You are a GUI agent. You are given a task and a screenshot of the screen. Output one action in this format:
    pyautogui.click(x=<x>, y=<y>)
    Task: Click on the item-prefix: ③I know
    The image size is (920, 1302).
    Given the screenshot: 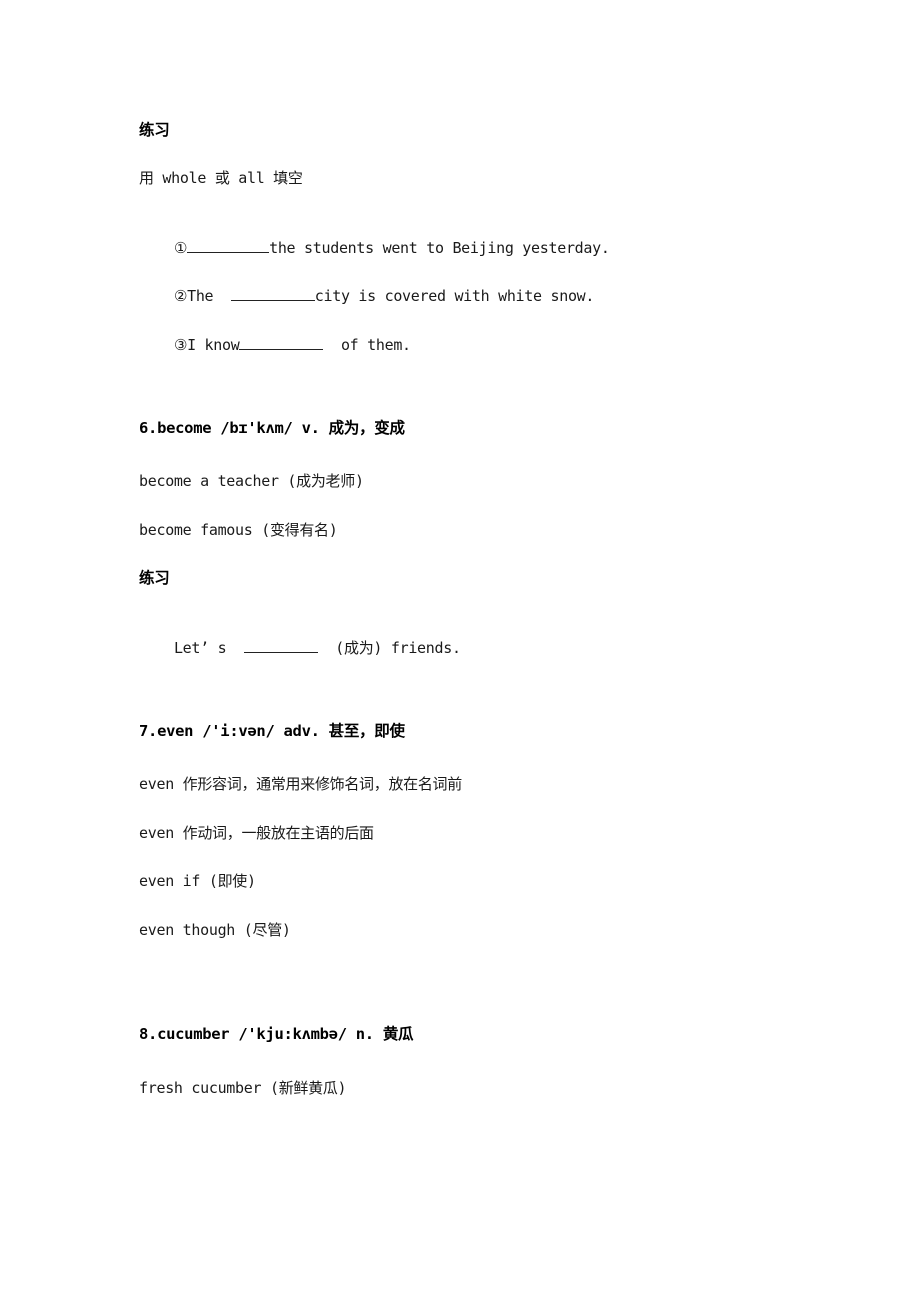 What is the action you would take?
    pyautogui.click(x=206, y=345)
    